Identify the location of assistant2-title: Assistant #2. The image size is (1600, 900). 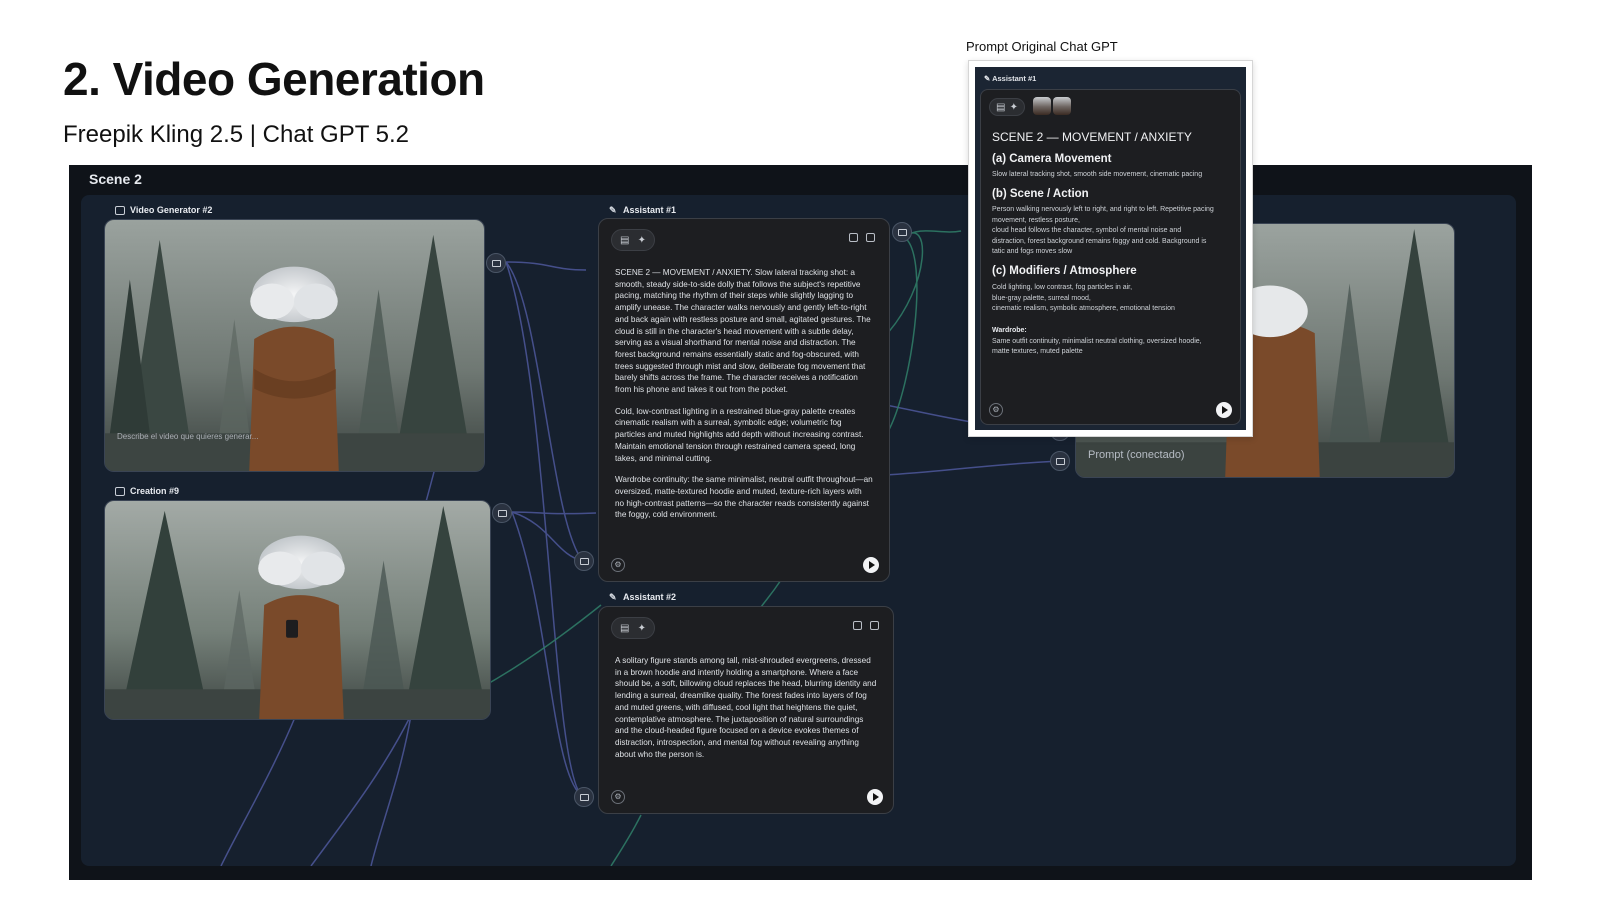
(650, 597).